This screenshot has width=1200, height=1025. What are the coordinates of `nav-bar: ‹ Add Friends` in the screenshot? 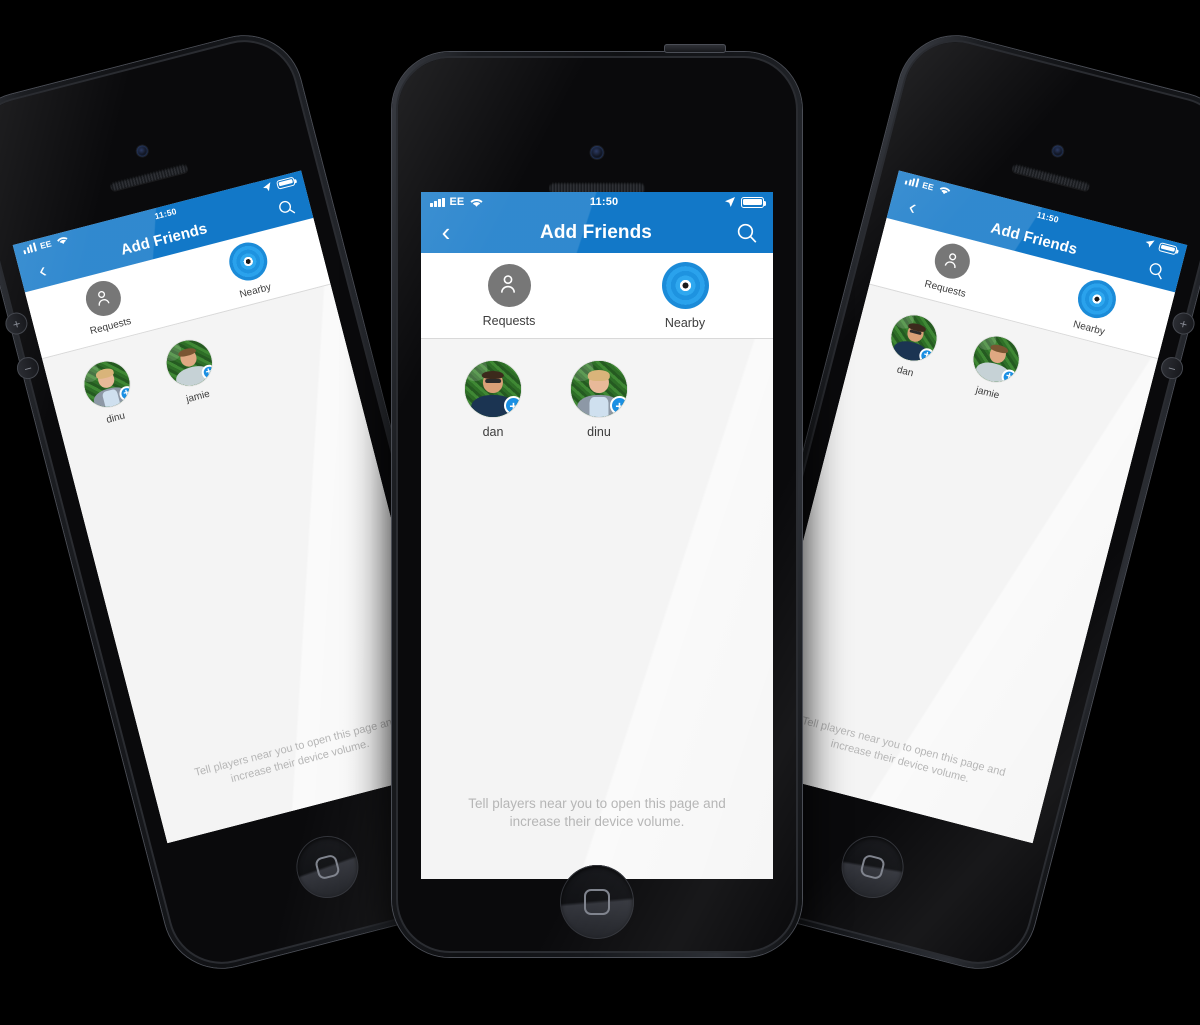 It's located at (597, 232).